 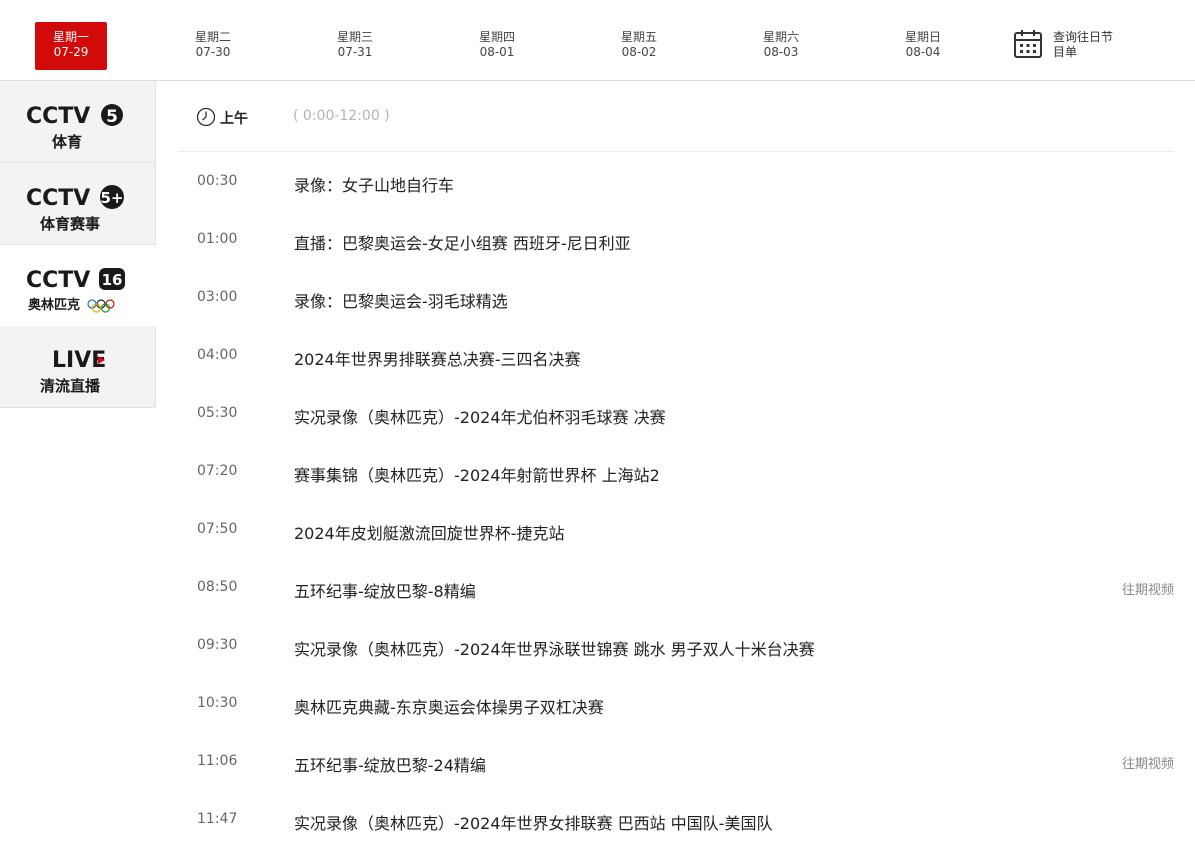 I want to click on program-time: 11:06, so click(x=217, y=761).